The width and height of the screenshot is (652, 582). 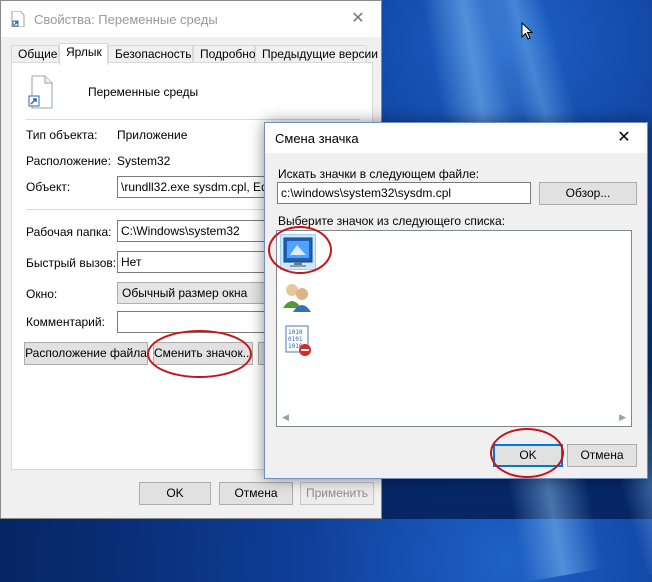 I want to click on tab-security: Безопасность, so click(x=150, y=54).